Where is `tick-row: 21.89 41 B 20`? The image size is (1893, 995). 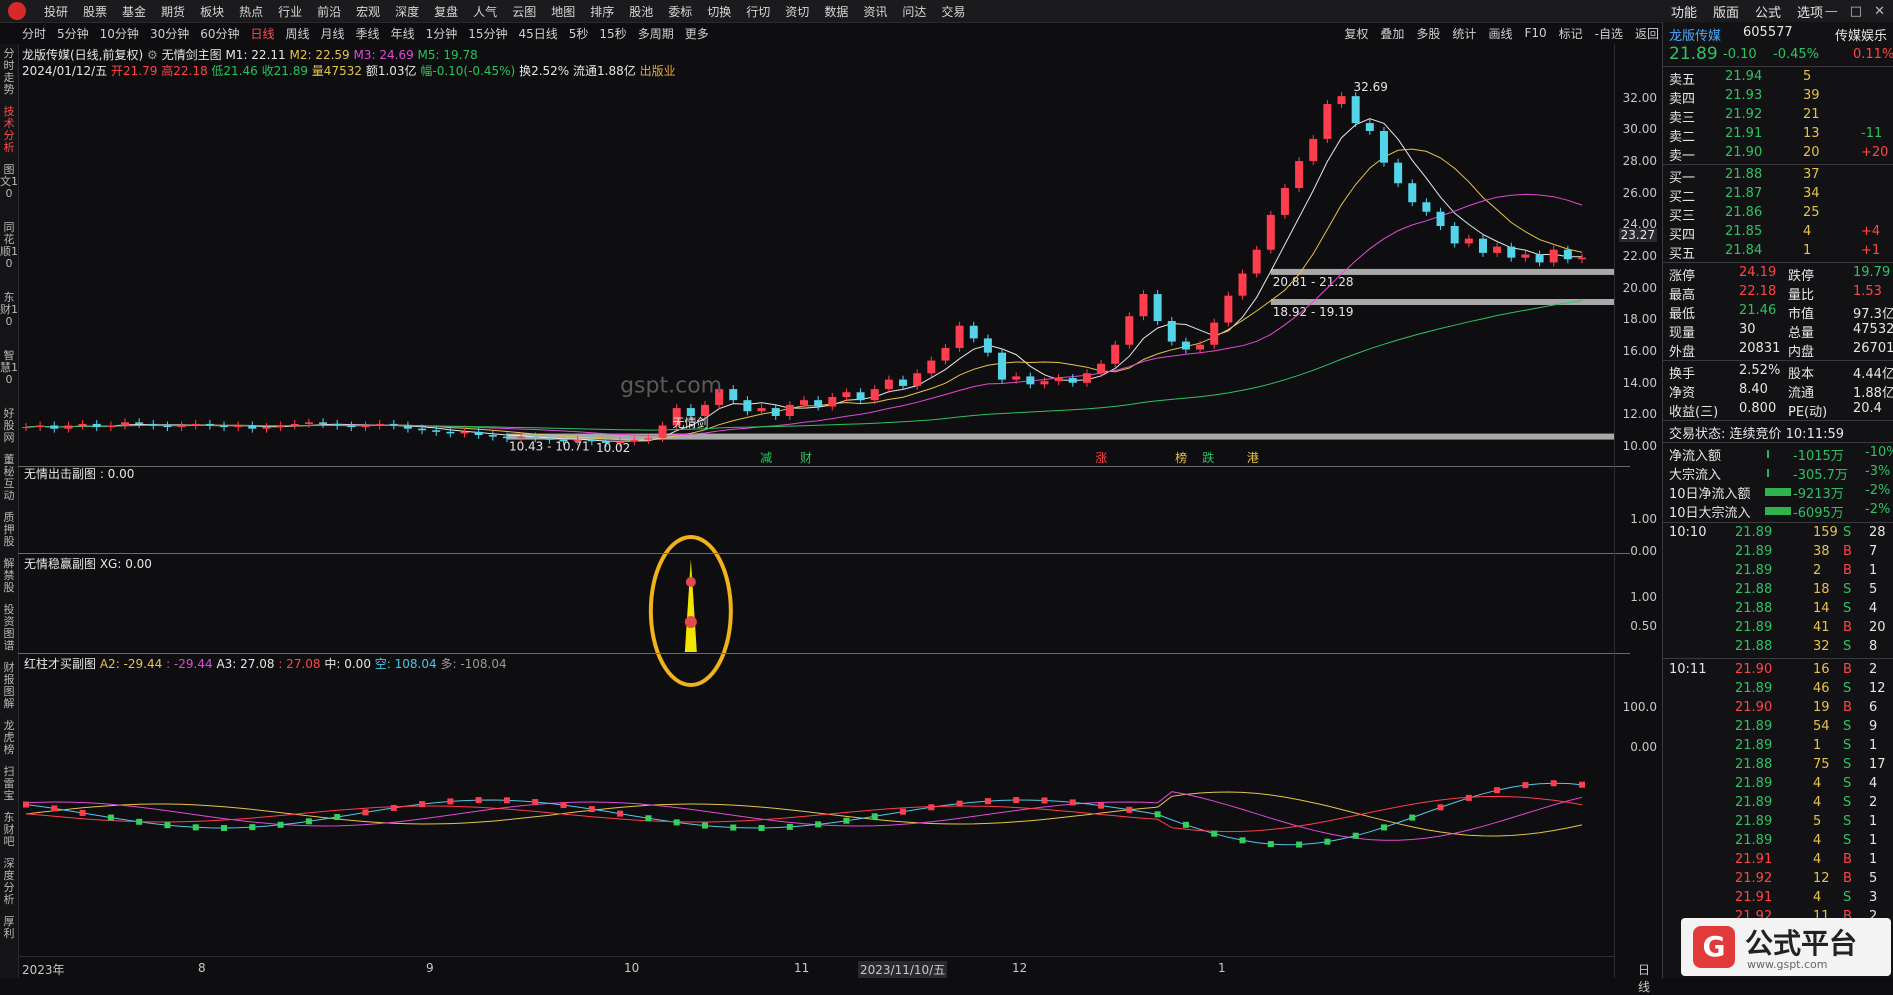 tick-row: 21.89 41 B 20 is located at coordinates (1778, 628).